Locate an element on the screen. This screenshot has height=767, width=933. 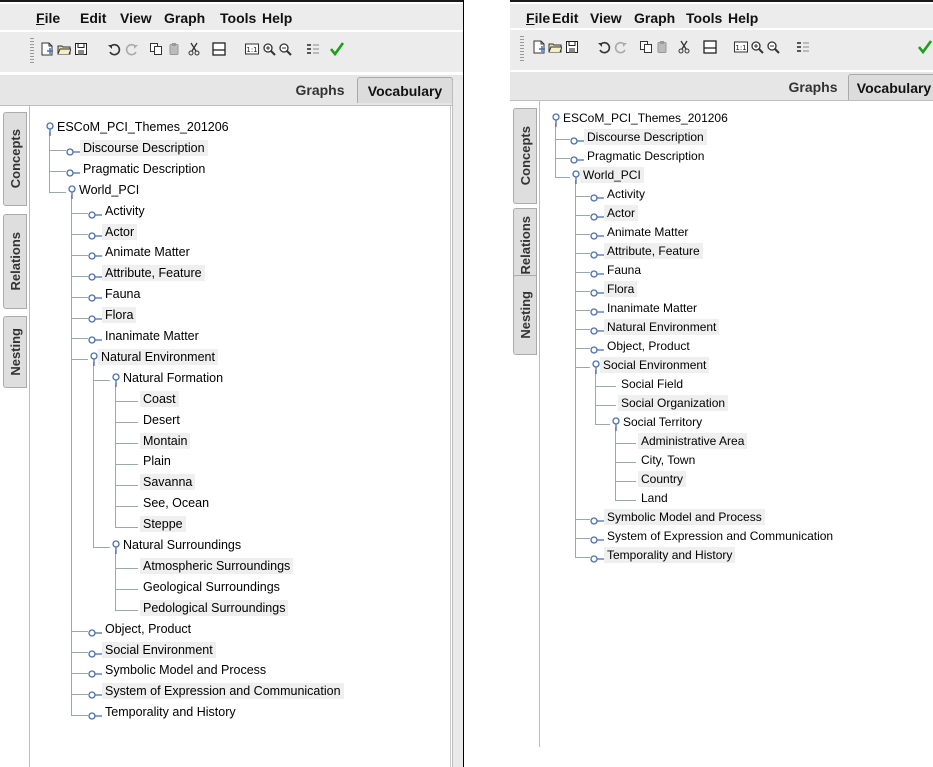
side-tab-concepts: Concepts is located at coordinates (525, 156).